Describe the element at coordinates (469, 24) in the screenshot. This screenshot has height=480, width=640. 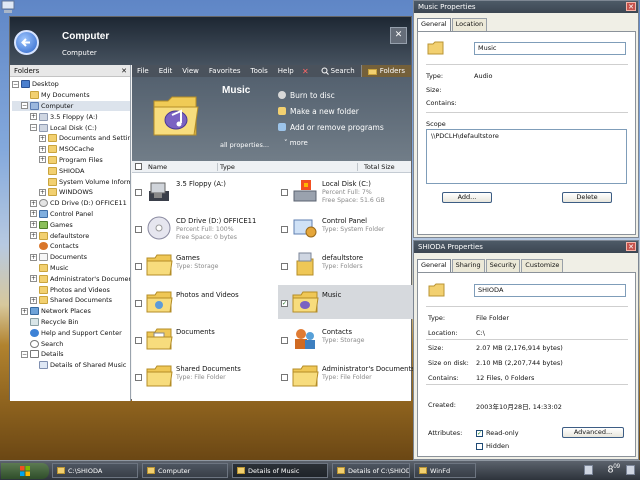
I see `tab-location: Location` at that location.